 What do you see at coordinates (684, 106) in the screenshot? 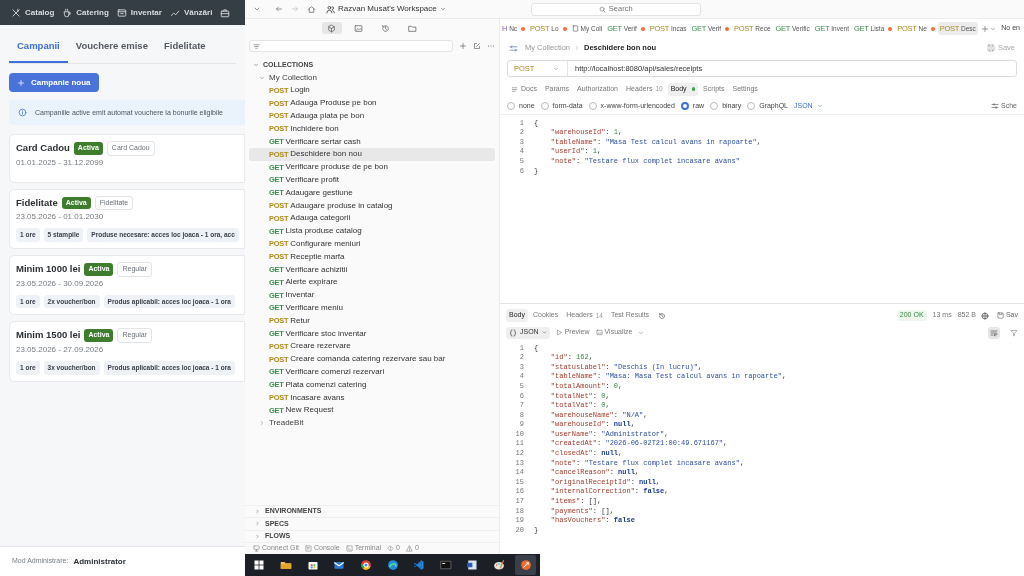
I see `radio-button` at bounding box center [684, 106].